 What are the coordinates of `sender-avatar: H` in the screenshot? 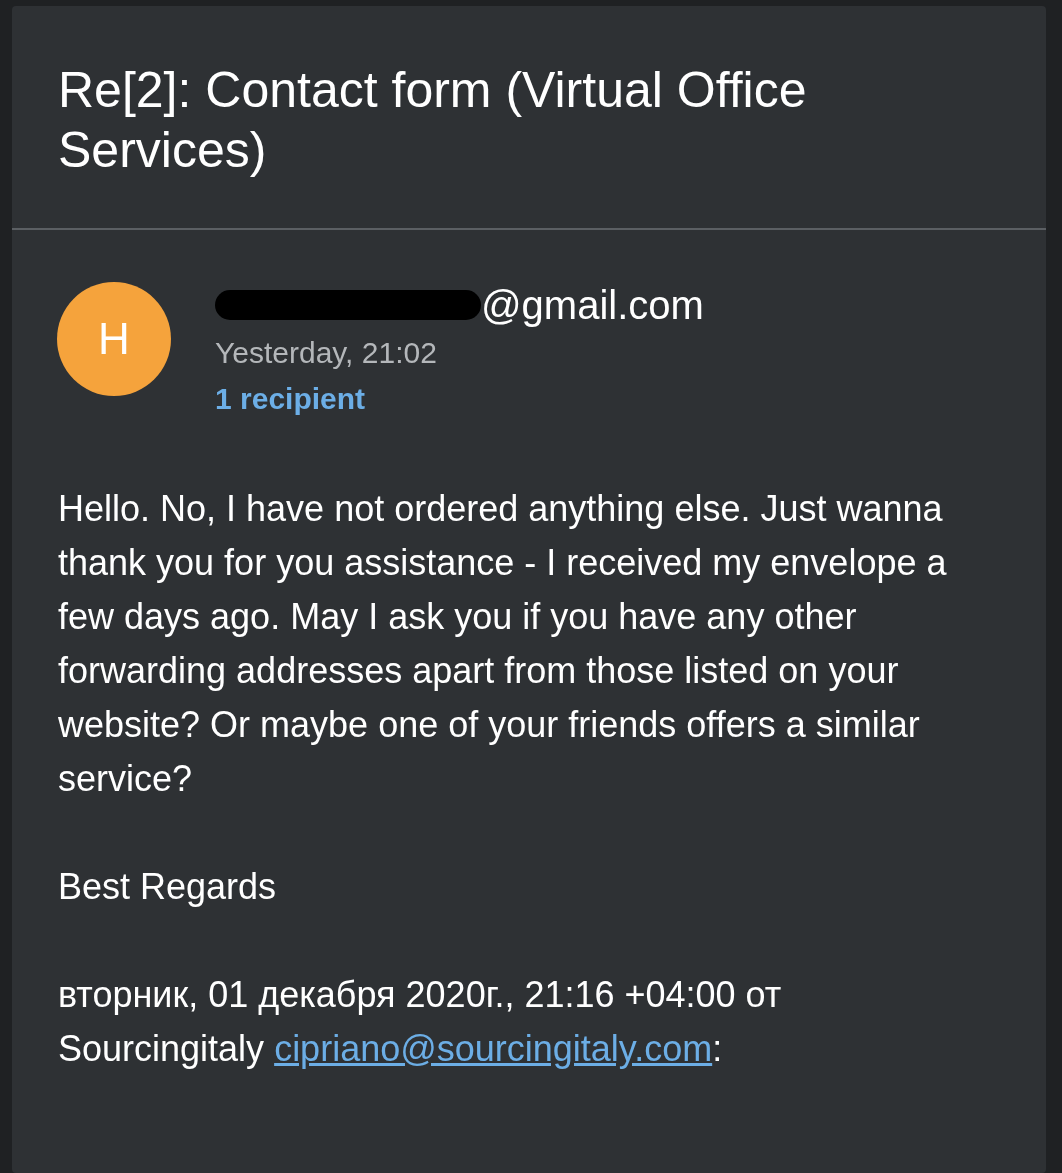 It's located at (114, 339).